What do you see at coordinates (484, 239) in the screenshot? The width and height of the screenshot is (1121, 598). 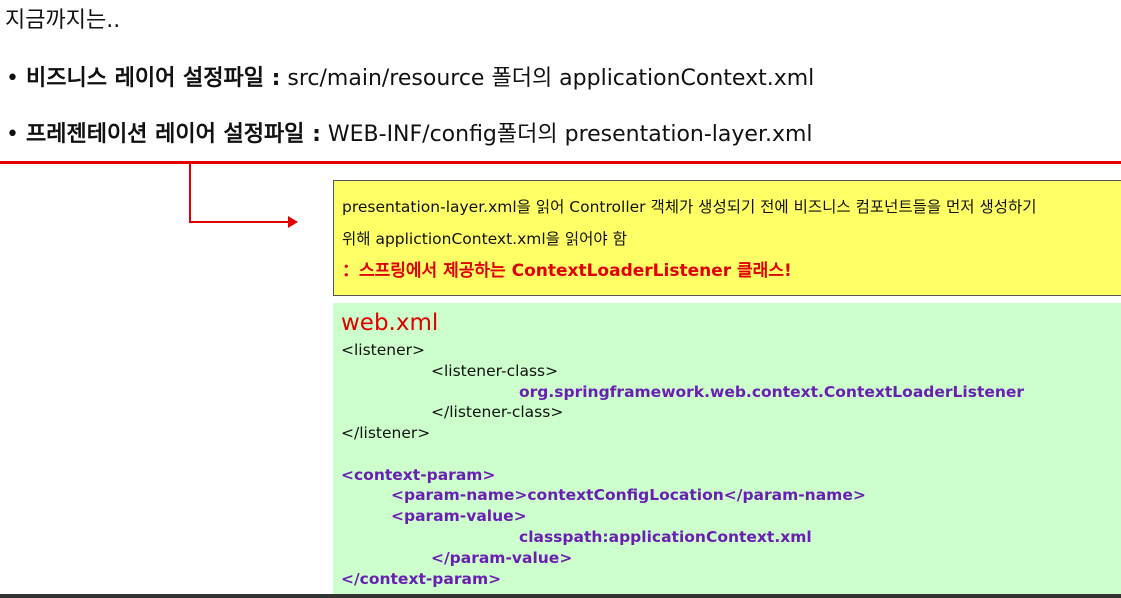 I see `note-line-2: 위해 applictionContext.xml을 읽어야 함` at bounding box center [484, 239].